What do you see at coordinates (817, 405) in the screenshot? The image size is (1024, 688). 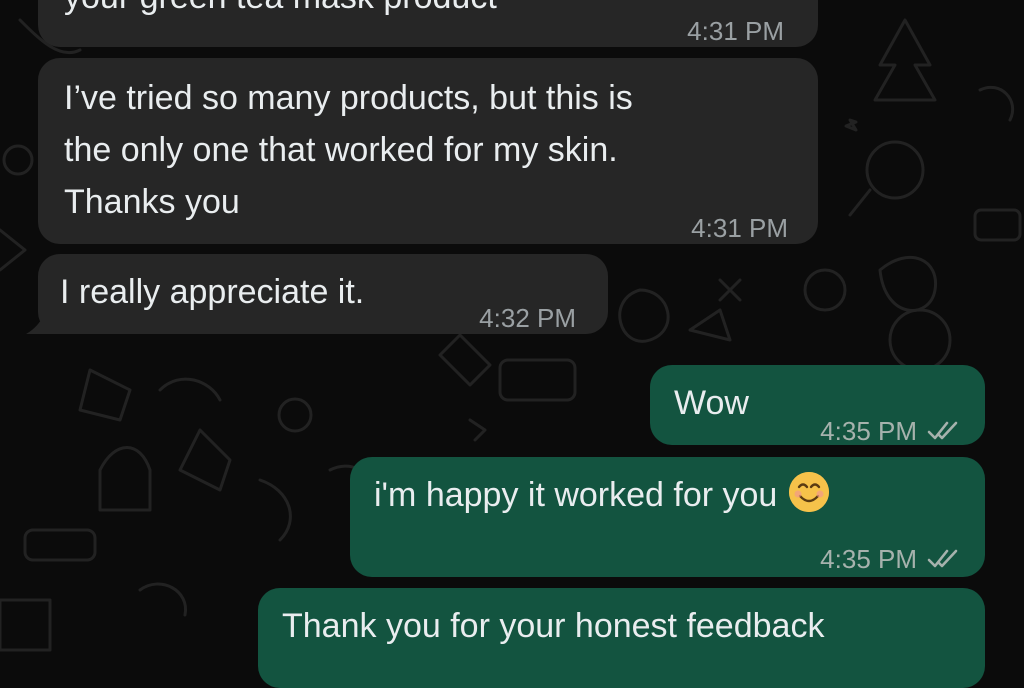 I see `message-bubble-outgoing: Wow 4:35 PM` at bounding box center [817, 405].